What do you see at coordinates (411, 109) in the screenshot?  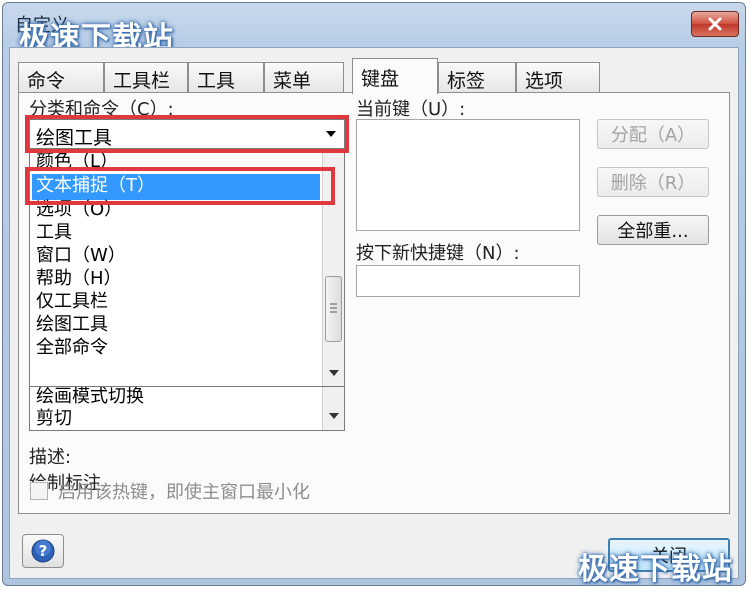 I see `current-key-label: 当前键（U）:` at bounding box center [411, 109].